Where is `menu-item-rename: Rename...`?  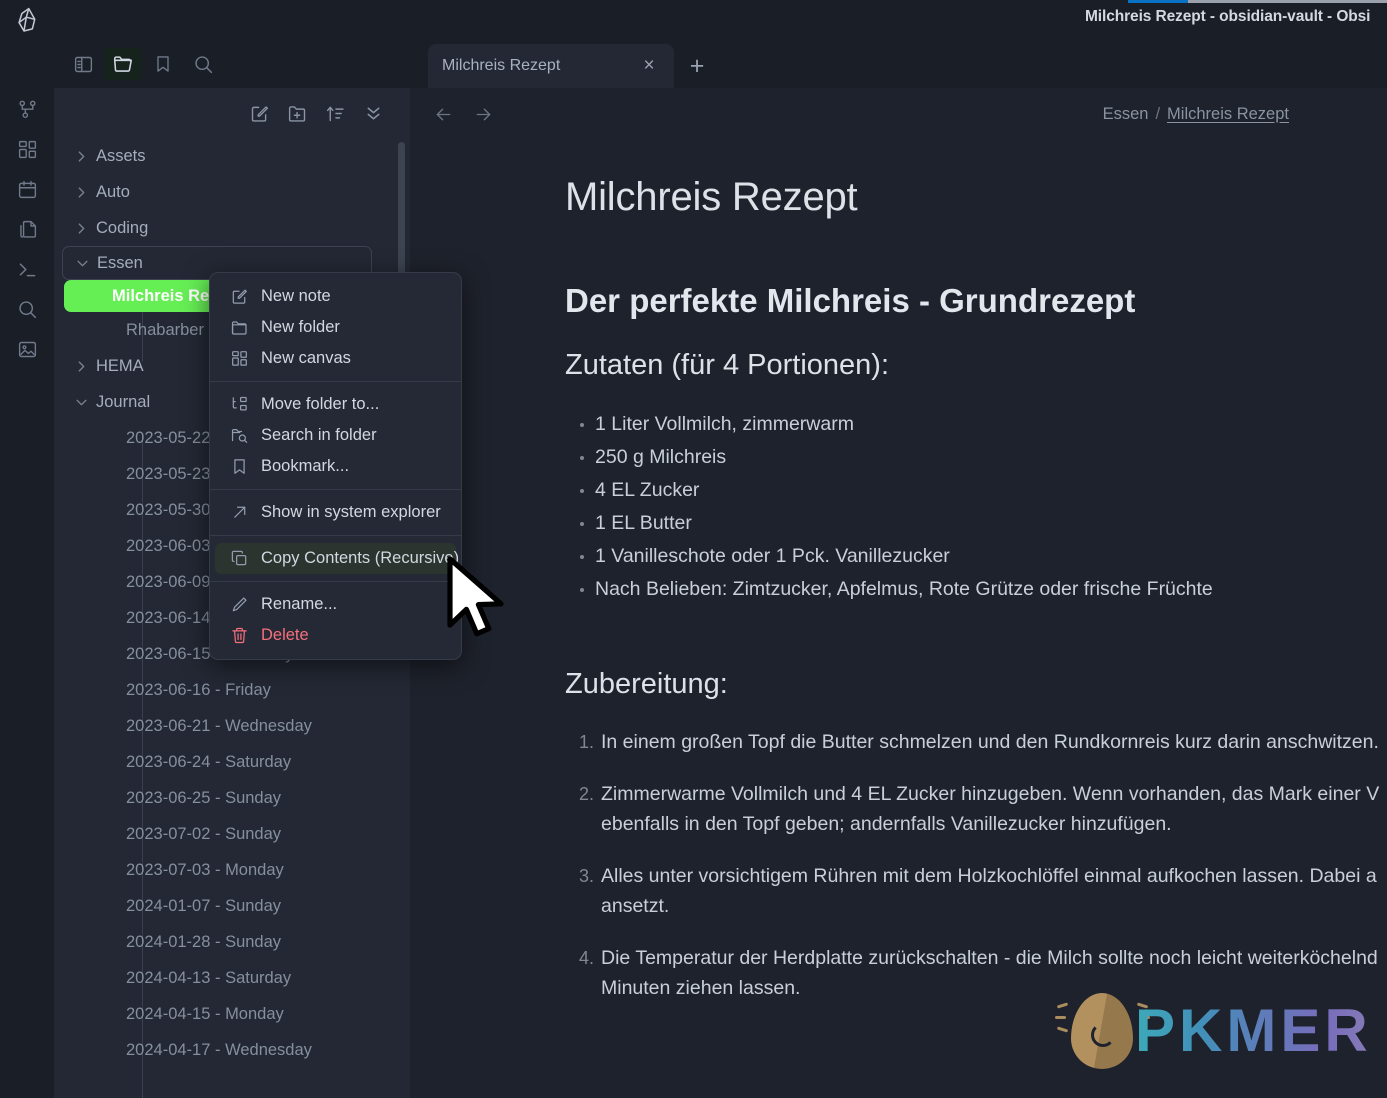
menu-item-rename: Rename... is located at coordinates (335, 604).